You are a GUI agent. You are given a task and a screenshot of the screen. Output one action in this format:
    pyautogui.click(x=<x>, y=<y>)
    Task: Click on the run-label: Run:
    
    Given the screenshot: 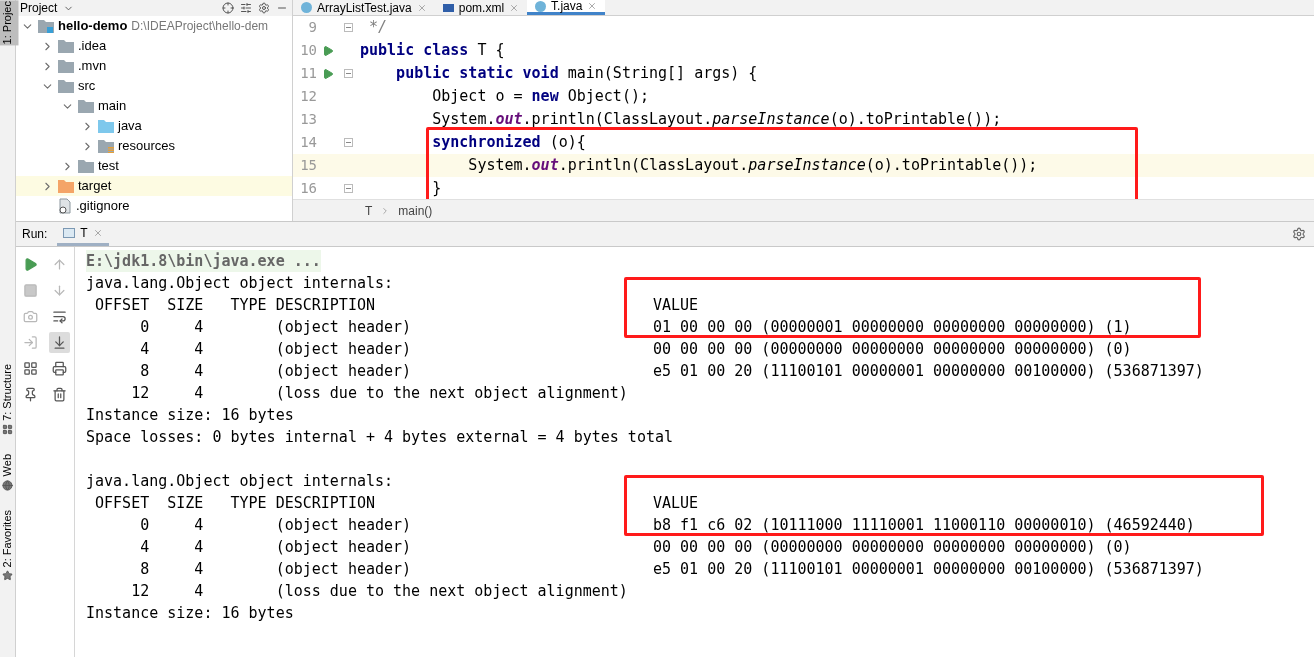 What is the action you would take?
    pyautogui.click(x=35, y=234)
    